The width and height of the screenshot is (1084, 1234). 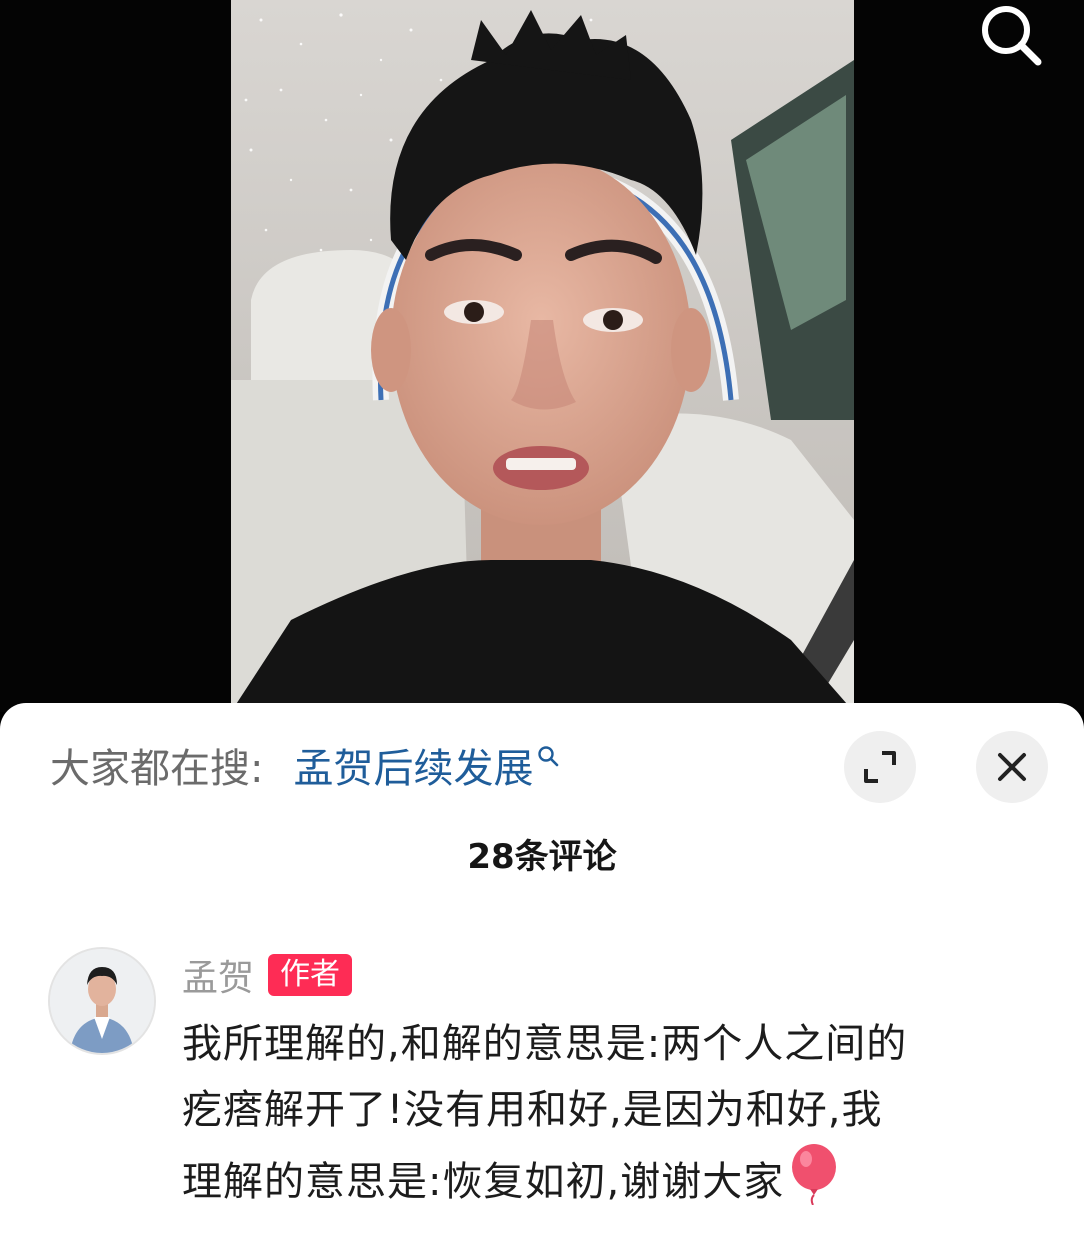 I want to click on expand-button, so click(x=880, y=767).